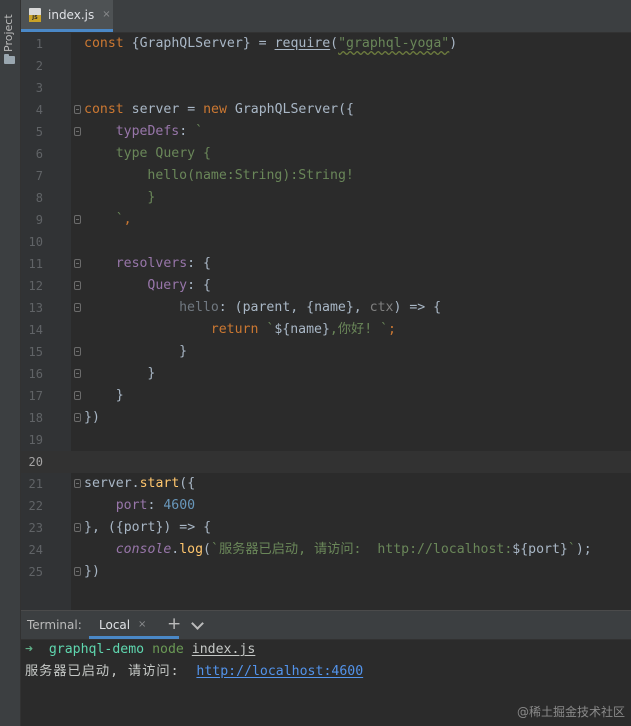  I want to click on code-token: ${port}, so click(540, 549).